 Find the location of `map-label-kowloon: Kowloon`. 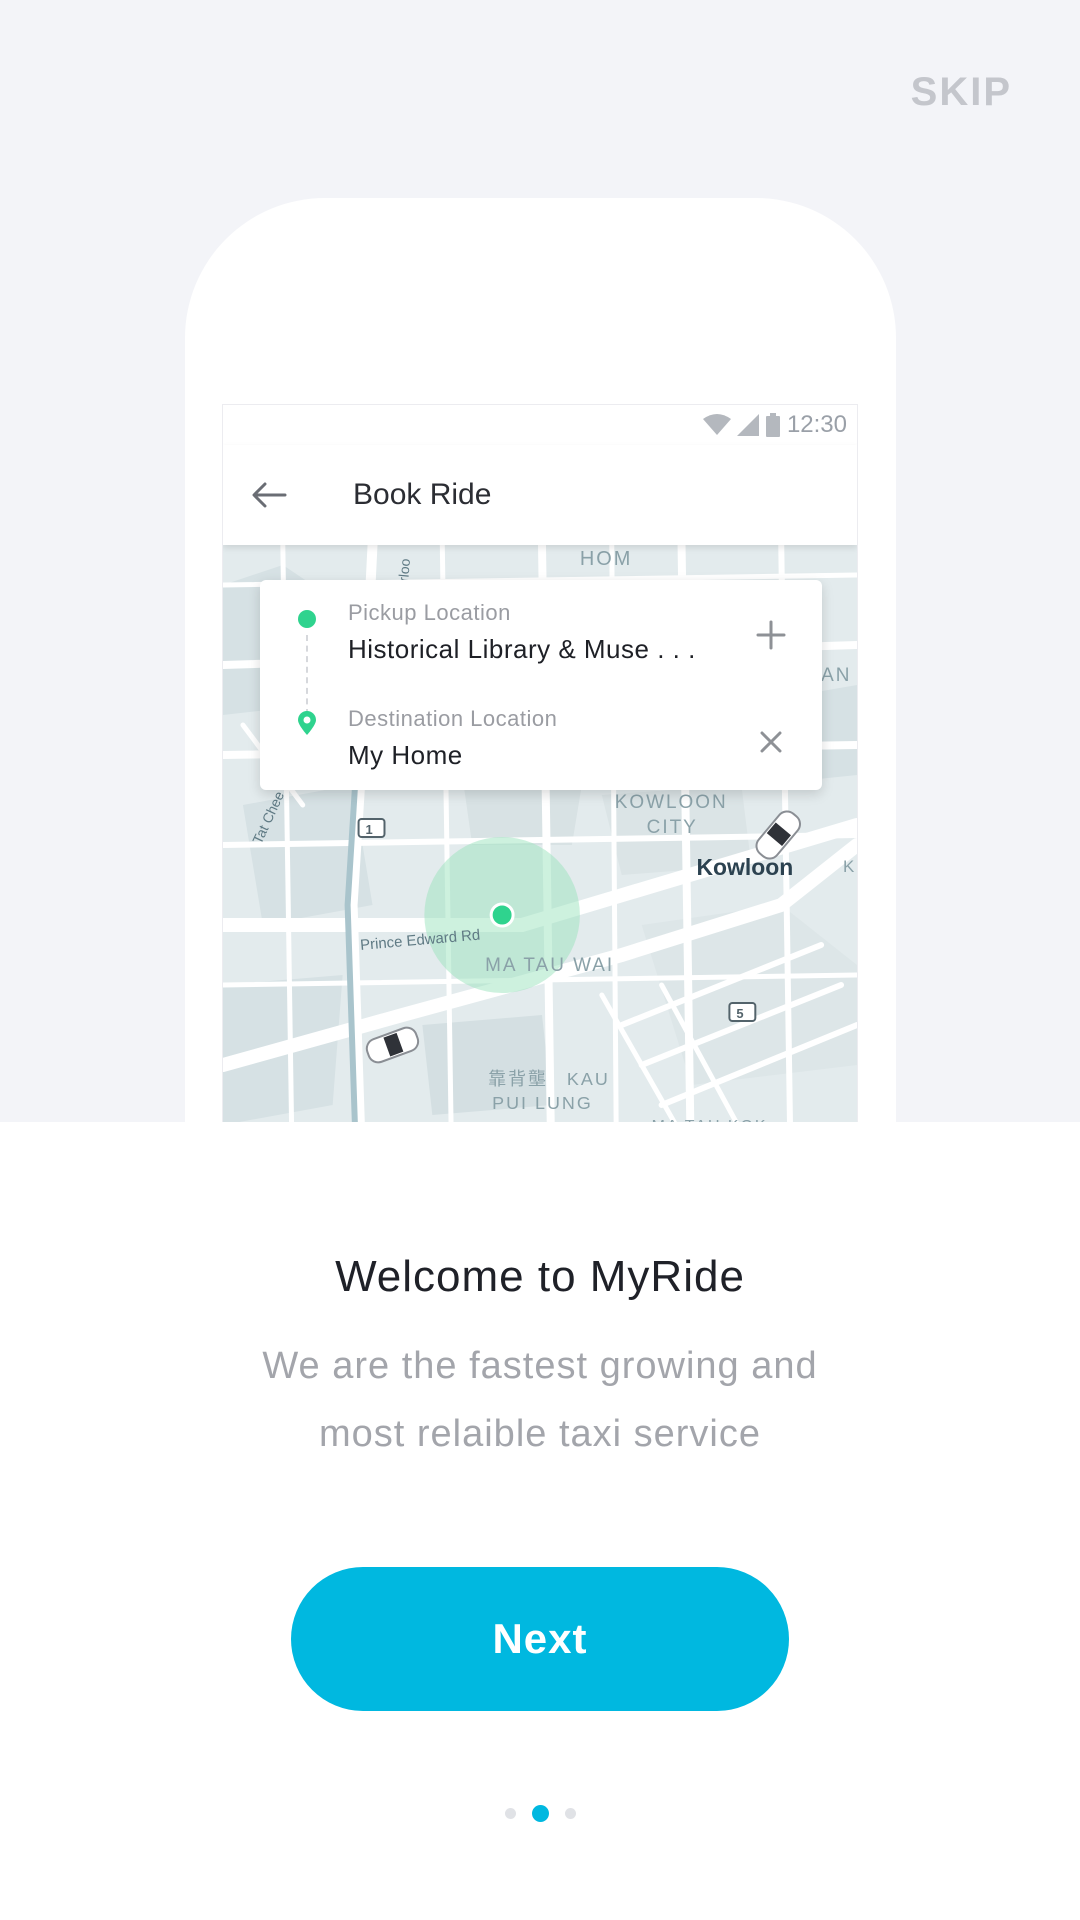

map-label-kowloon: Kowloon is located at coordinates (745, 867).